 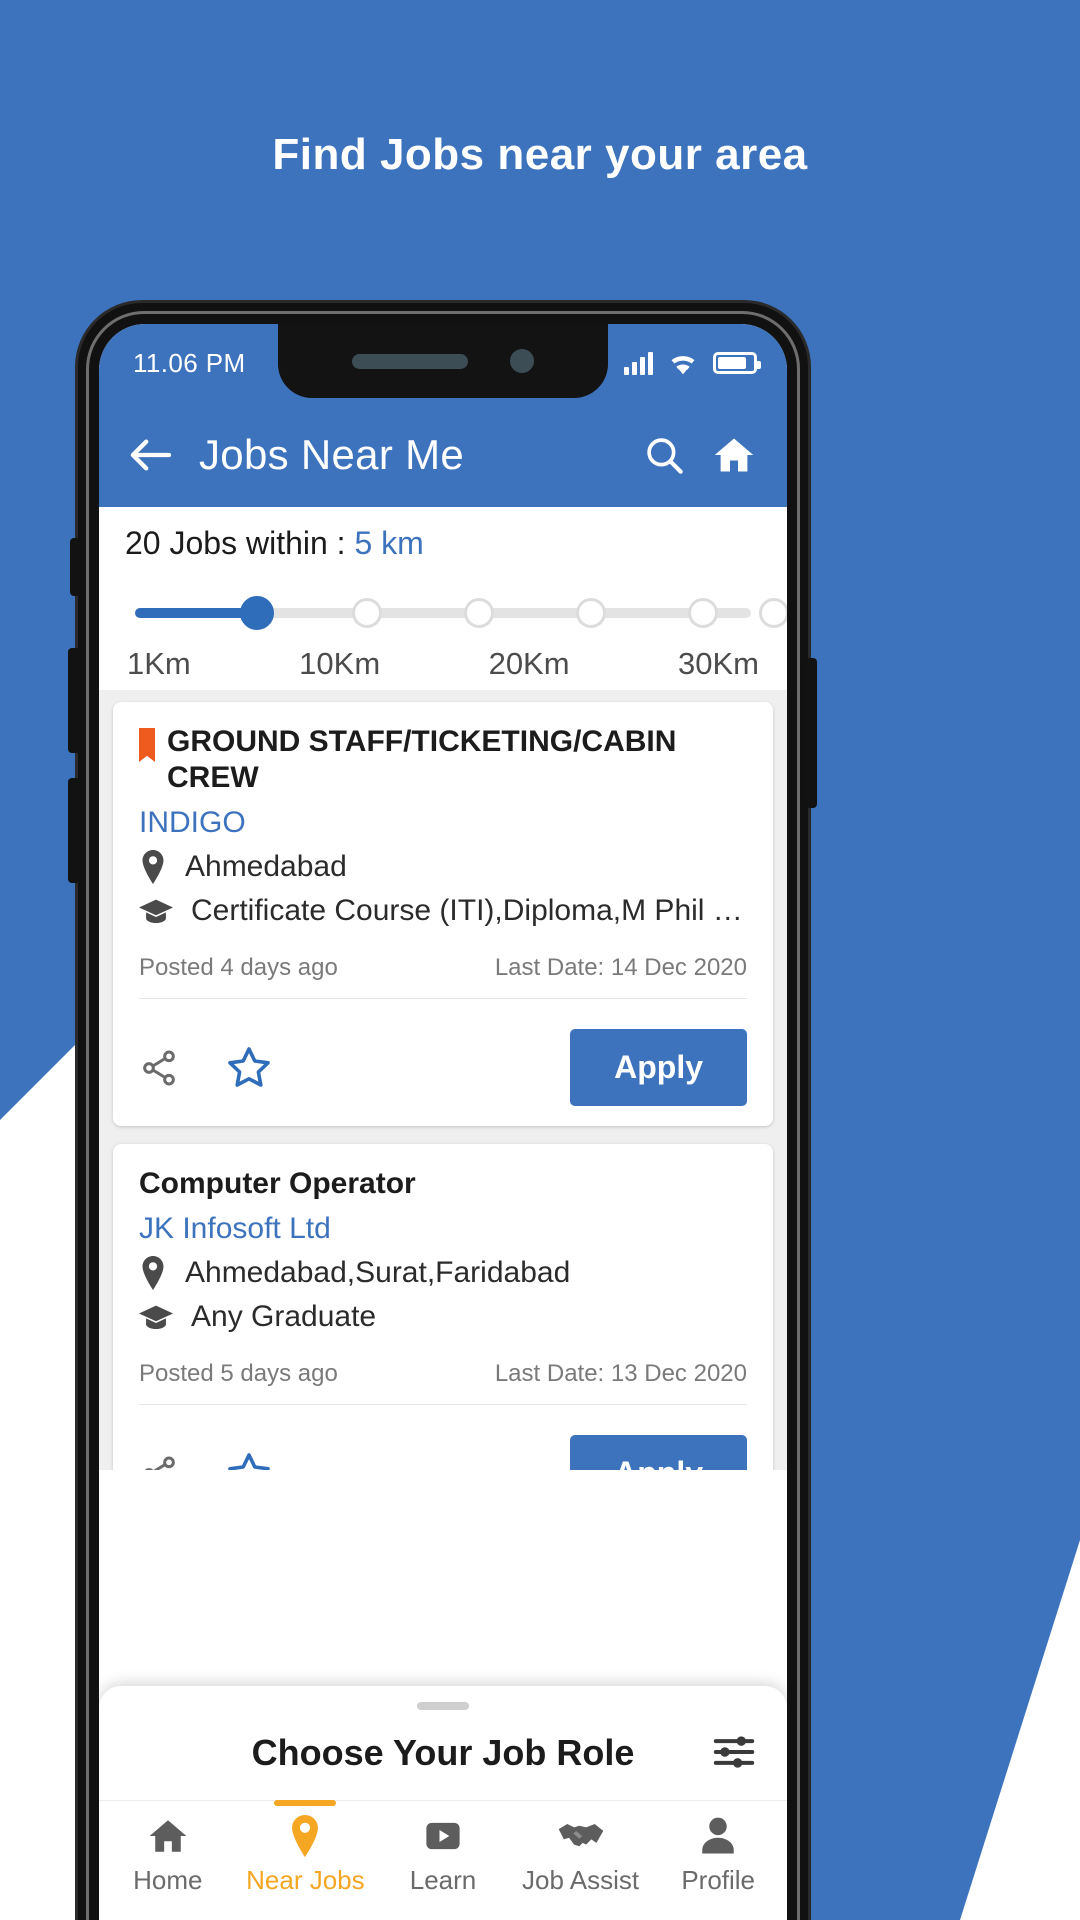 What do you see at coordinates (257, 613) in the screenshot?
I see `slider-knob` at bounding box center [257, 613].